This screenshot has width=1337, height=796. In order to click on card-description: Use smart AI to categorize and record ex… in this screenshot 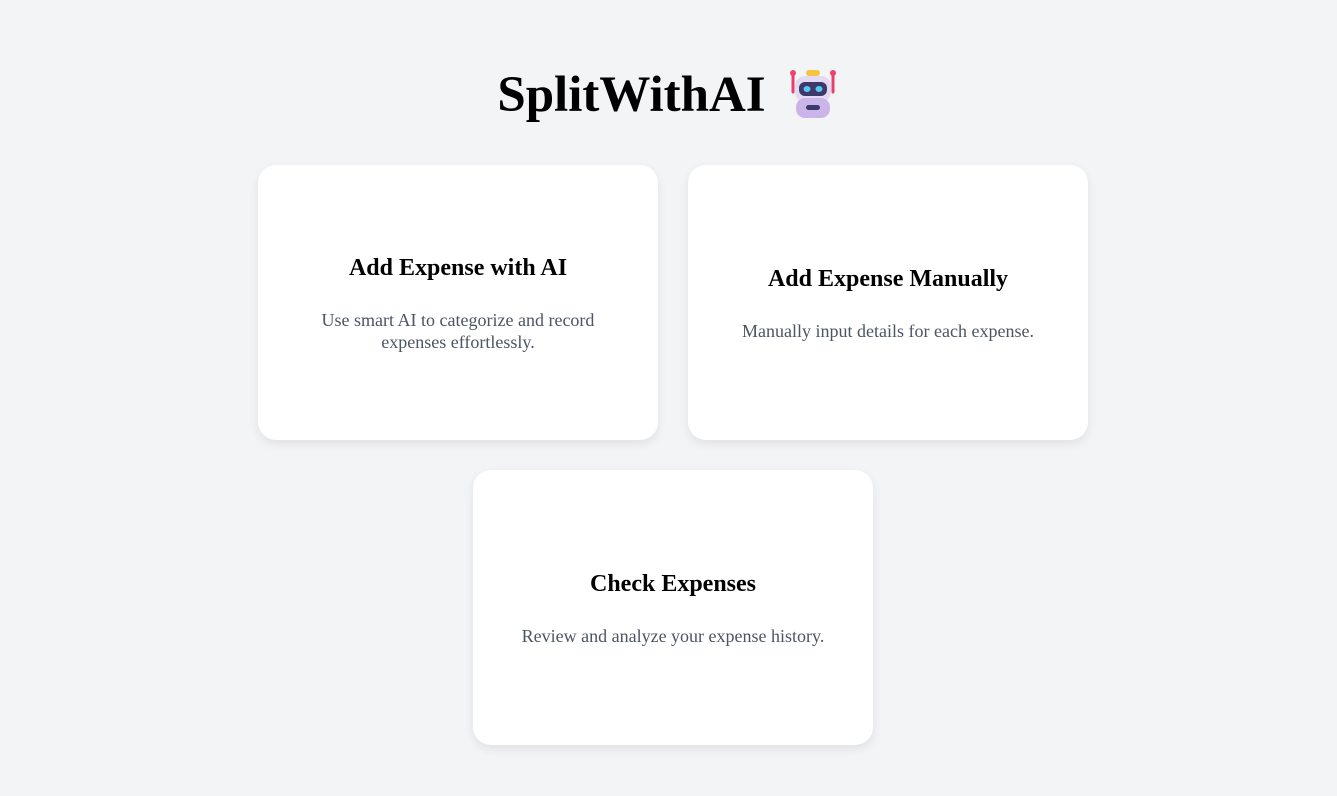, I will do `click(458, 330)`.